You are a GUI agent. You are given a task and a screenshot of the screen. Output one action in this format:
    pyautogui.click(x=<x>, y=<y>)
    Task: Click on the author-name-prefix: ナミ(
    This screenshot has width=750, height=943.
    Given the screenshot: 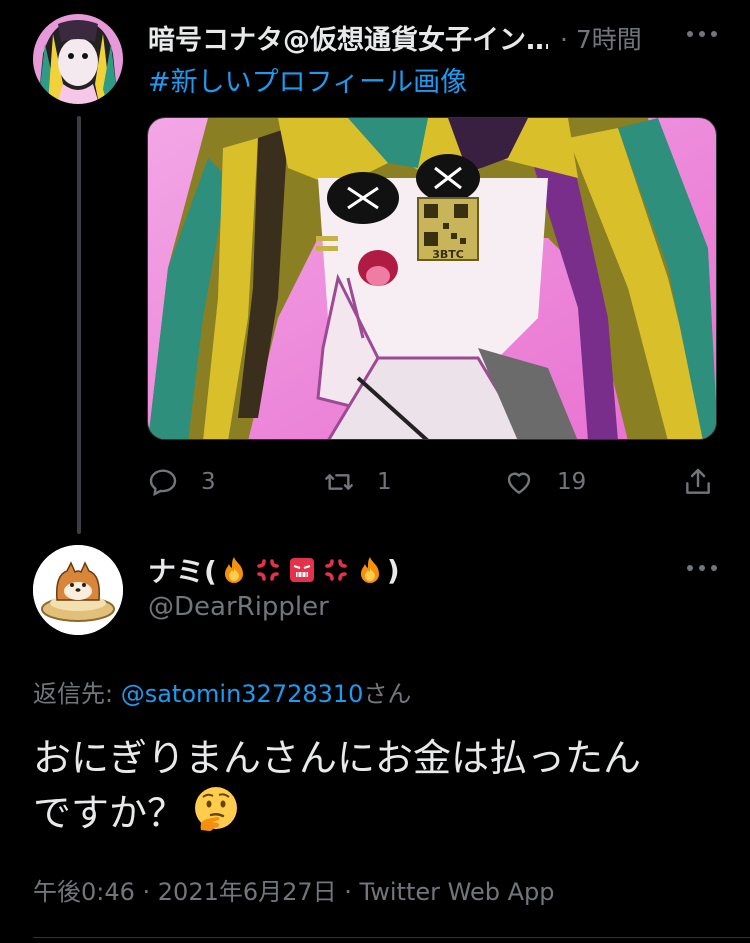 What is the action you would take?
    pyautogui.click(x=182, y=571)
    